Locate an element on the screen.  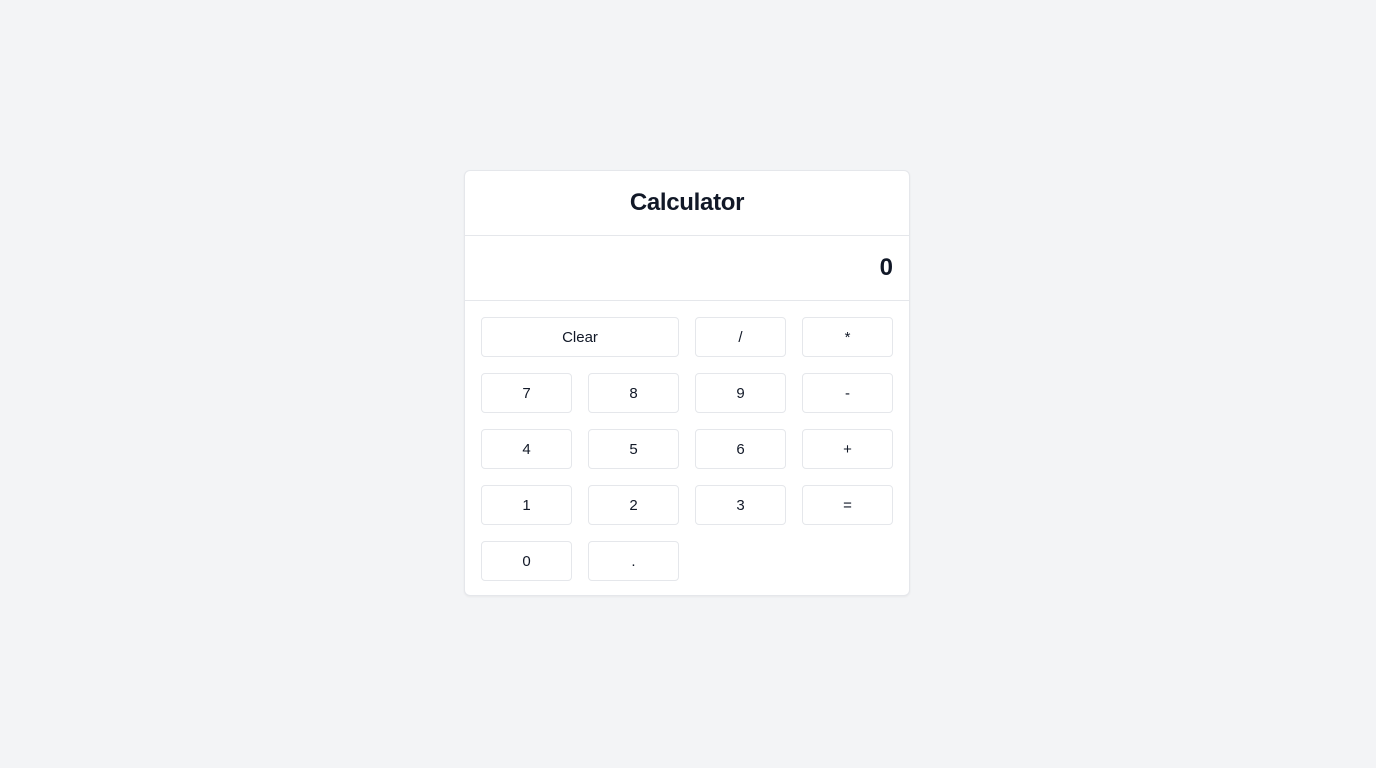
digit-7-button: 7 is located at coordinates (526, 393).